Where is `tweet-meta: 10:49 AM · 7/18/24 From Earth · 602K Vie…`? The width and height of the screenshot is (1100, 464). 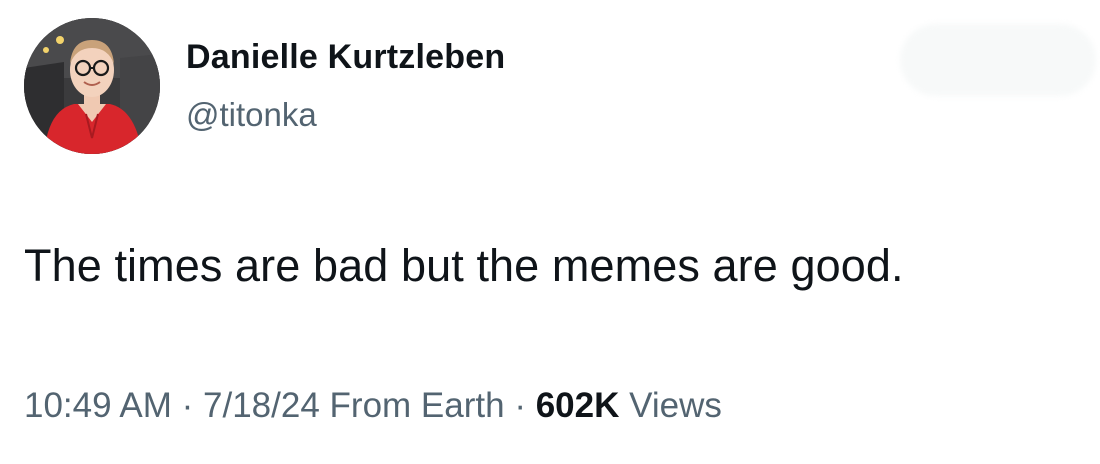 tweet-meta: 10:49 AM · 7/18/24 From Earth · 602K Vie… is located at coordinates (373, 406).